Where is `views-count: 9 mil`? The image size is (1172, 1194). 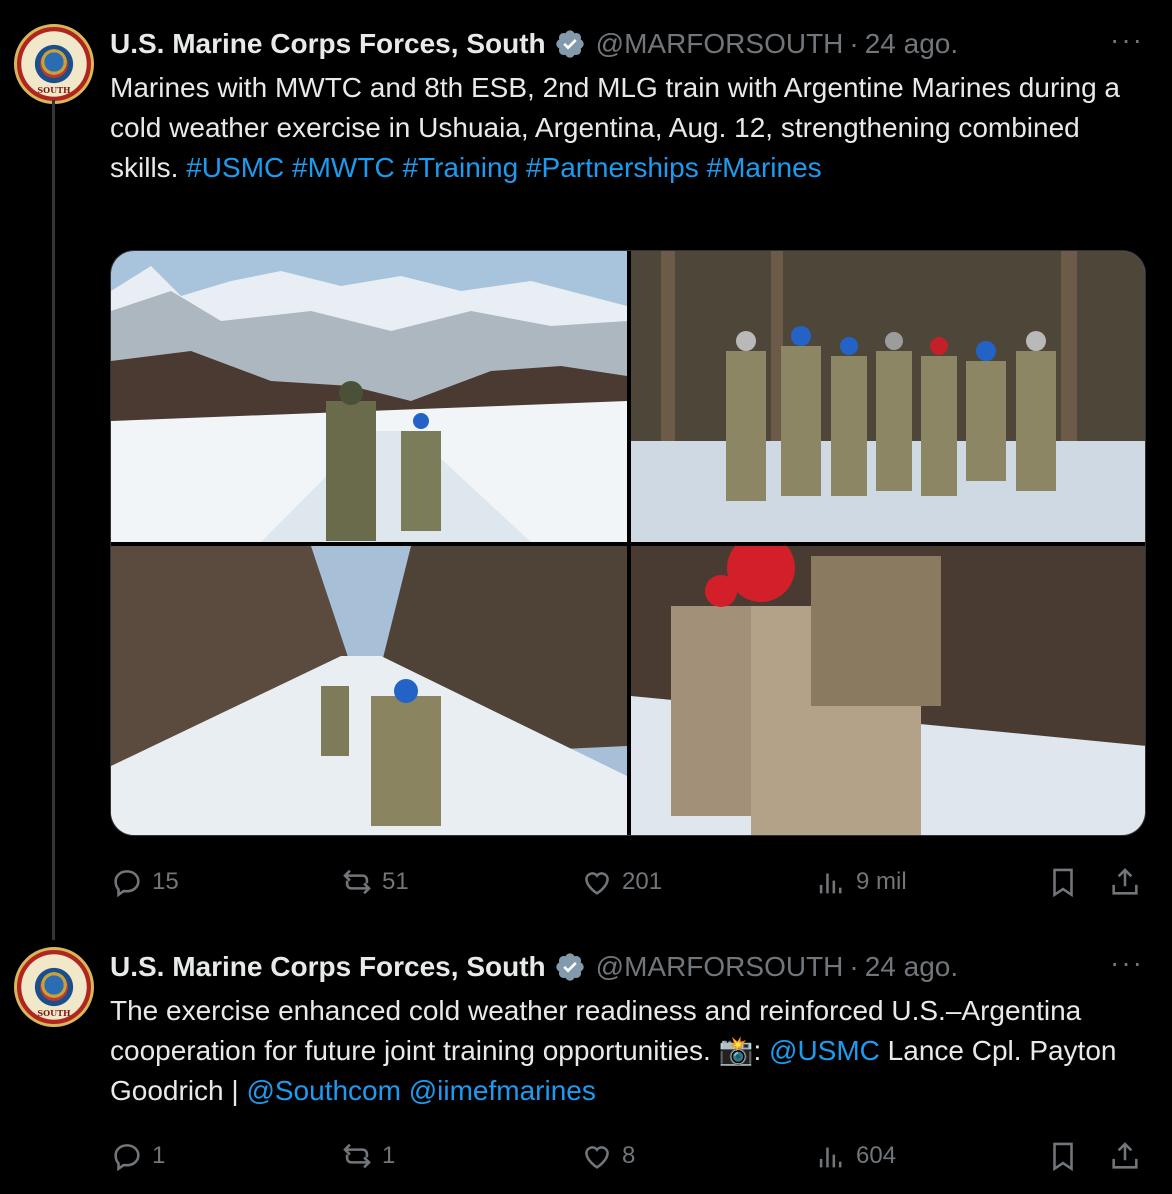
views-count: 9 mil is located at coordinates (881, 881).